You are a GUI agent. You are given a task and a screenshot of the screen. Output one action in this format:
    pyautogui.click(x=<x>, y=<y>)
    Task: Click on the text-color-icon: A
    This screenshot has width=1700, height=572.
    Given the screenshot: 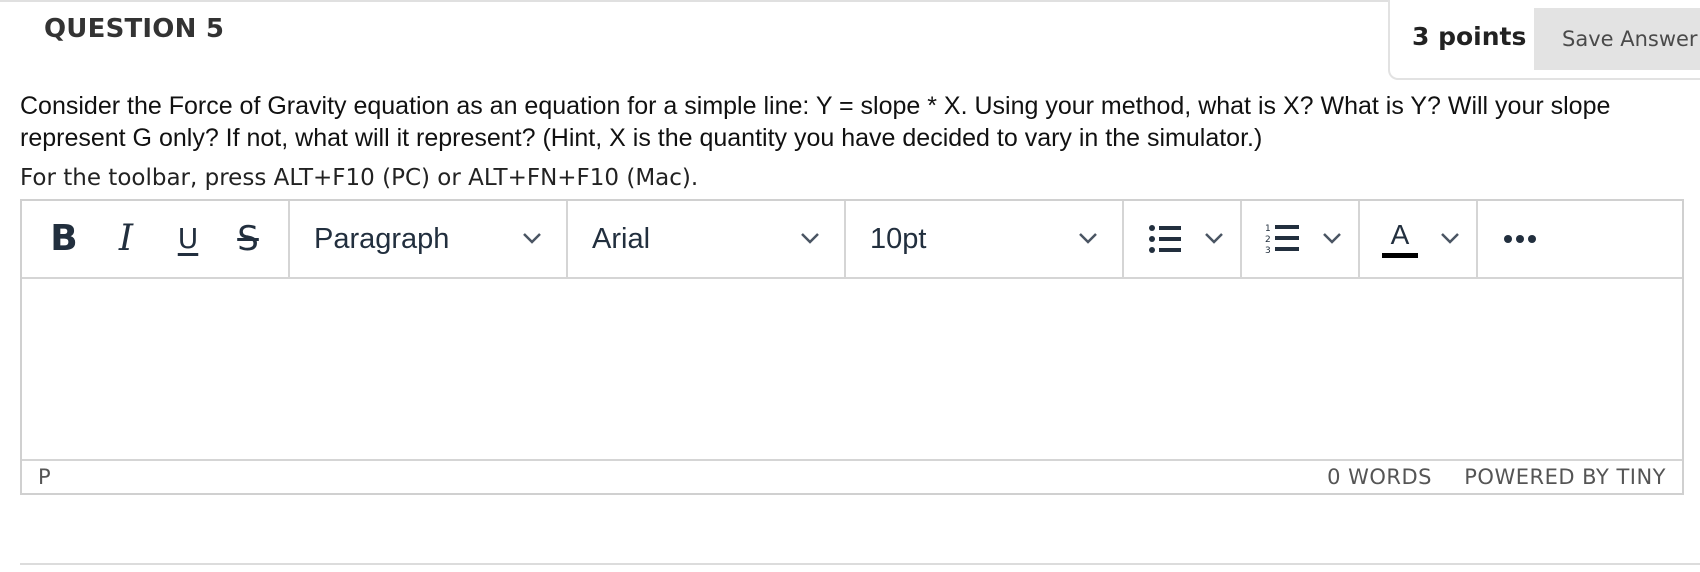 What is the action you would take?
    pyautogui.click(x=1400, y=234)
    